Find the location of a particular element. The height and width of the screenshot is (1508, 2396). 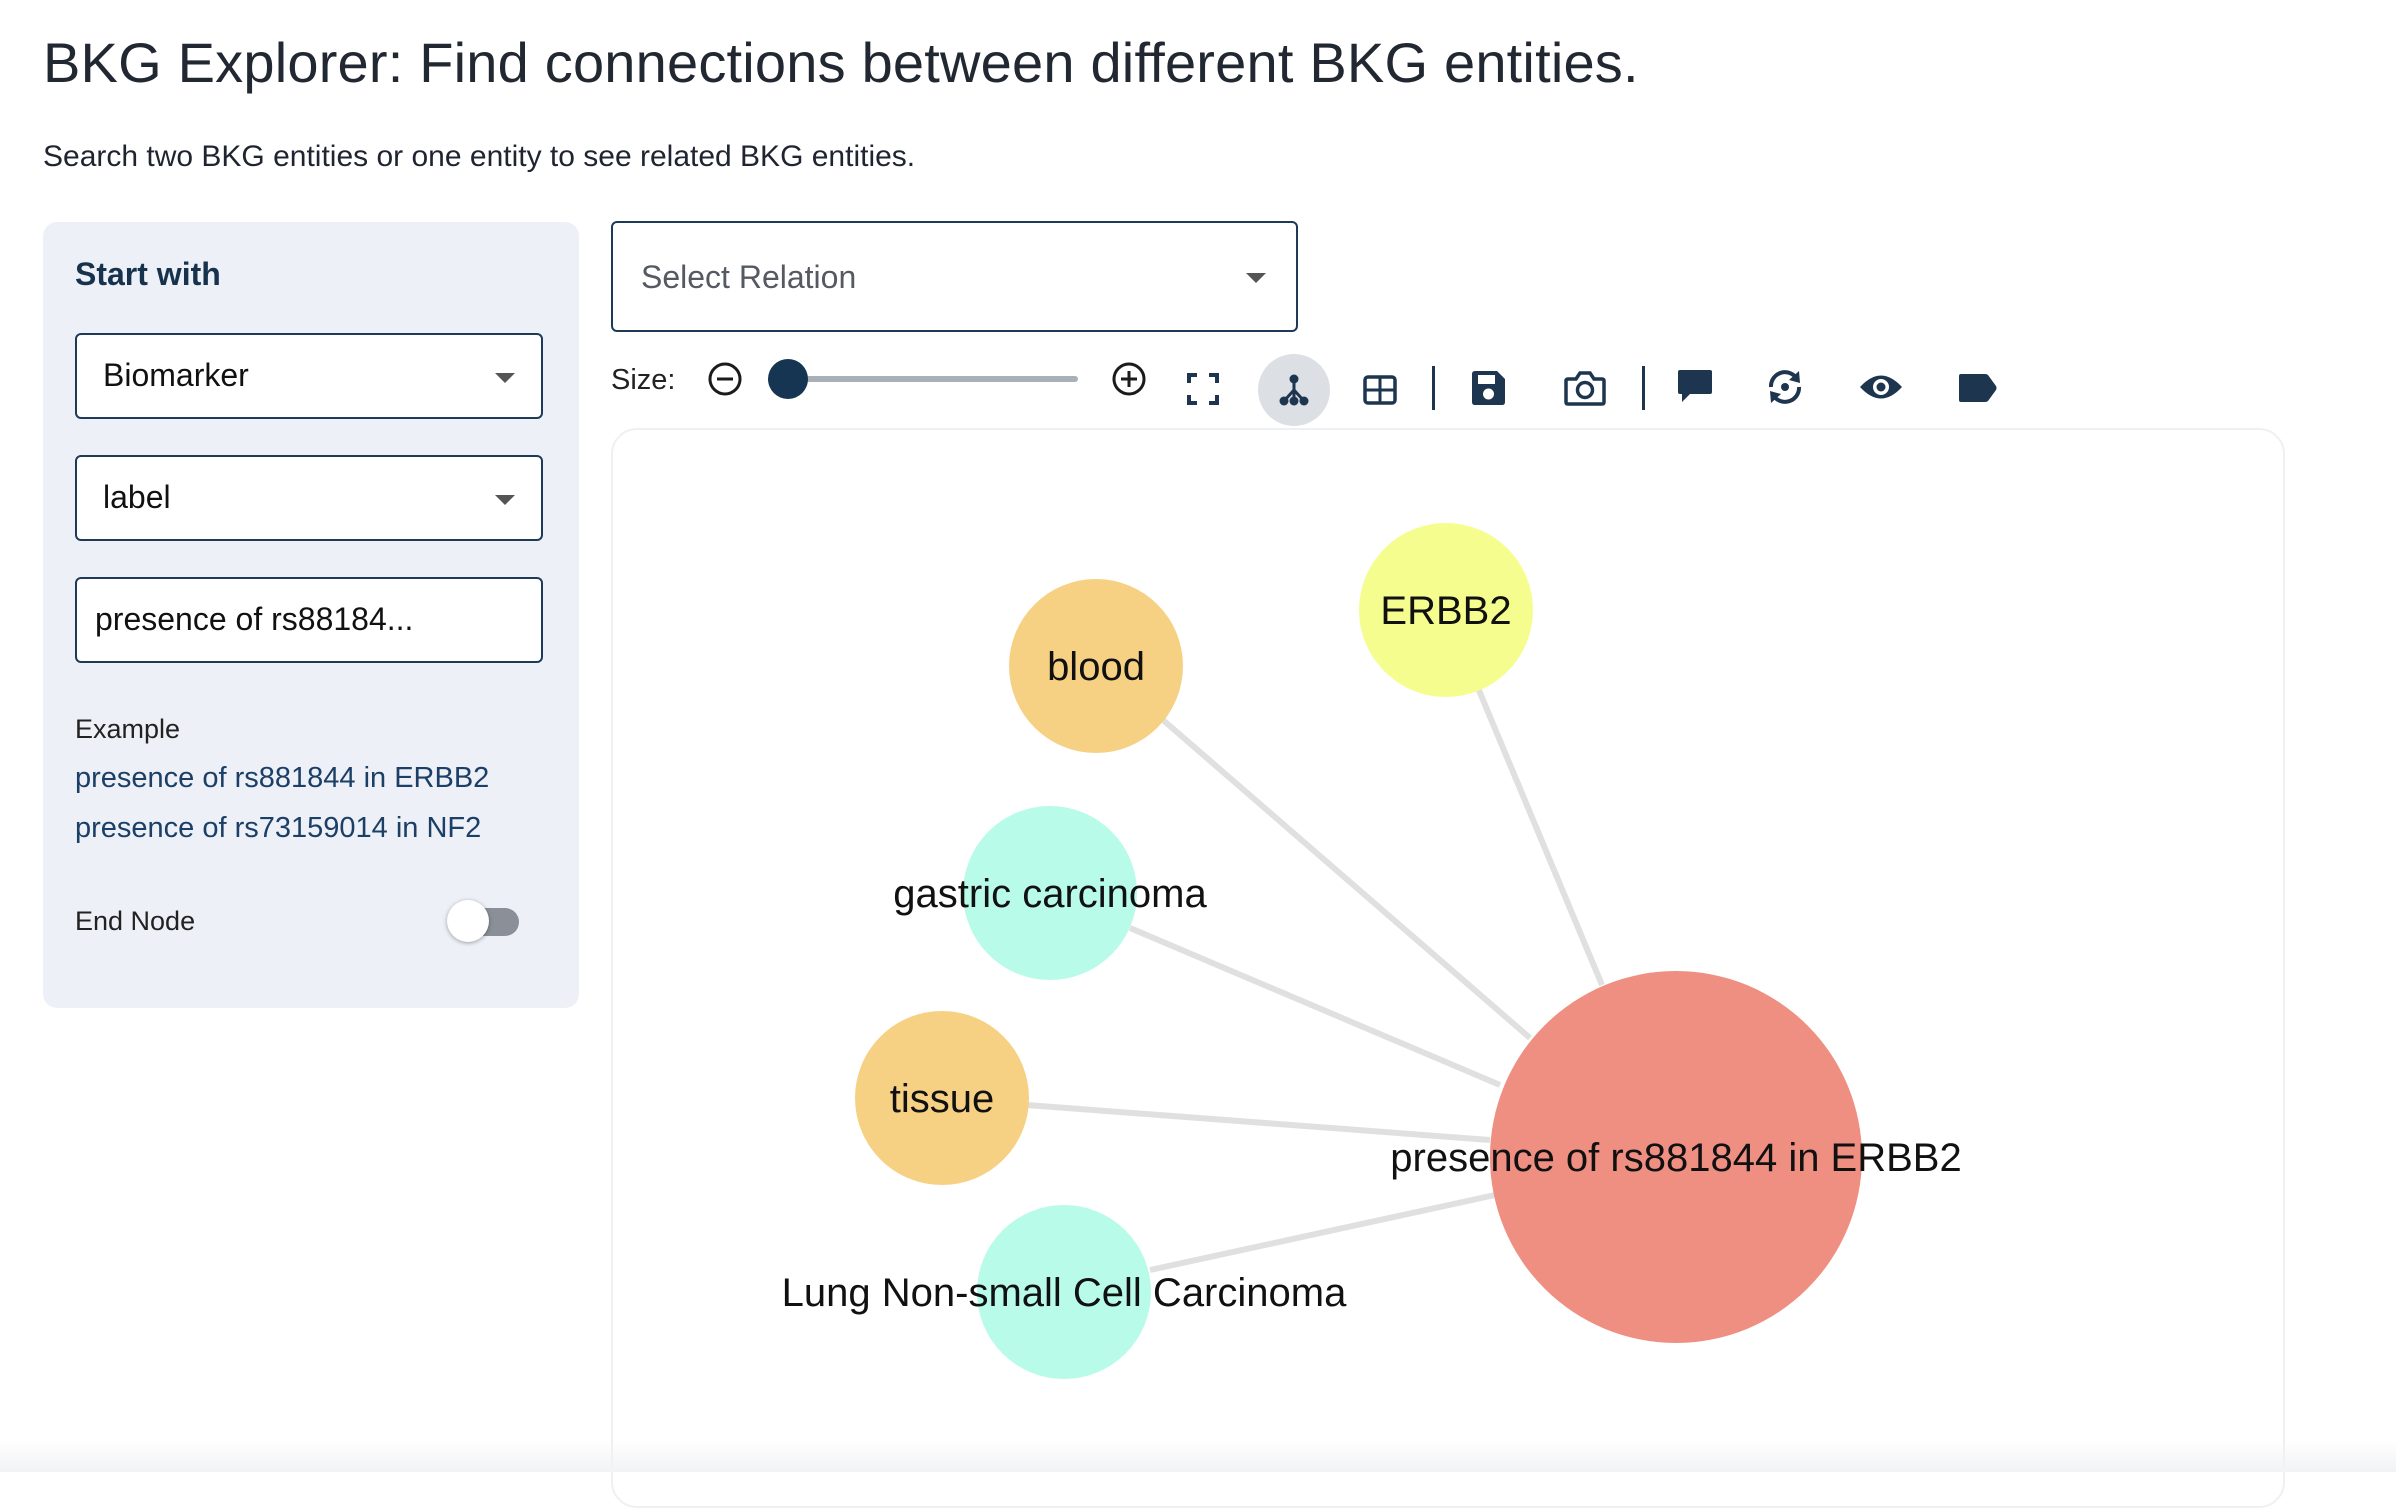

node-label-erbb2: ERBB2 is located at coordinates (1445, 611).